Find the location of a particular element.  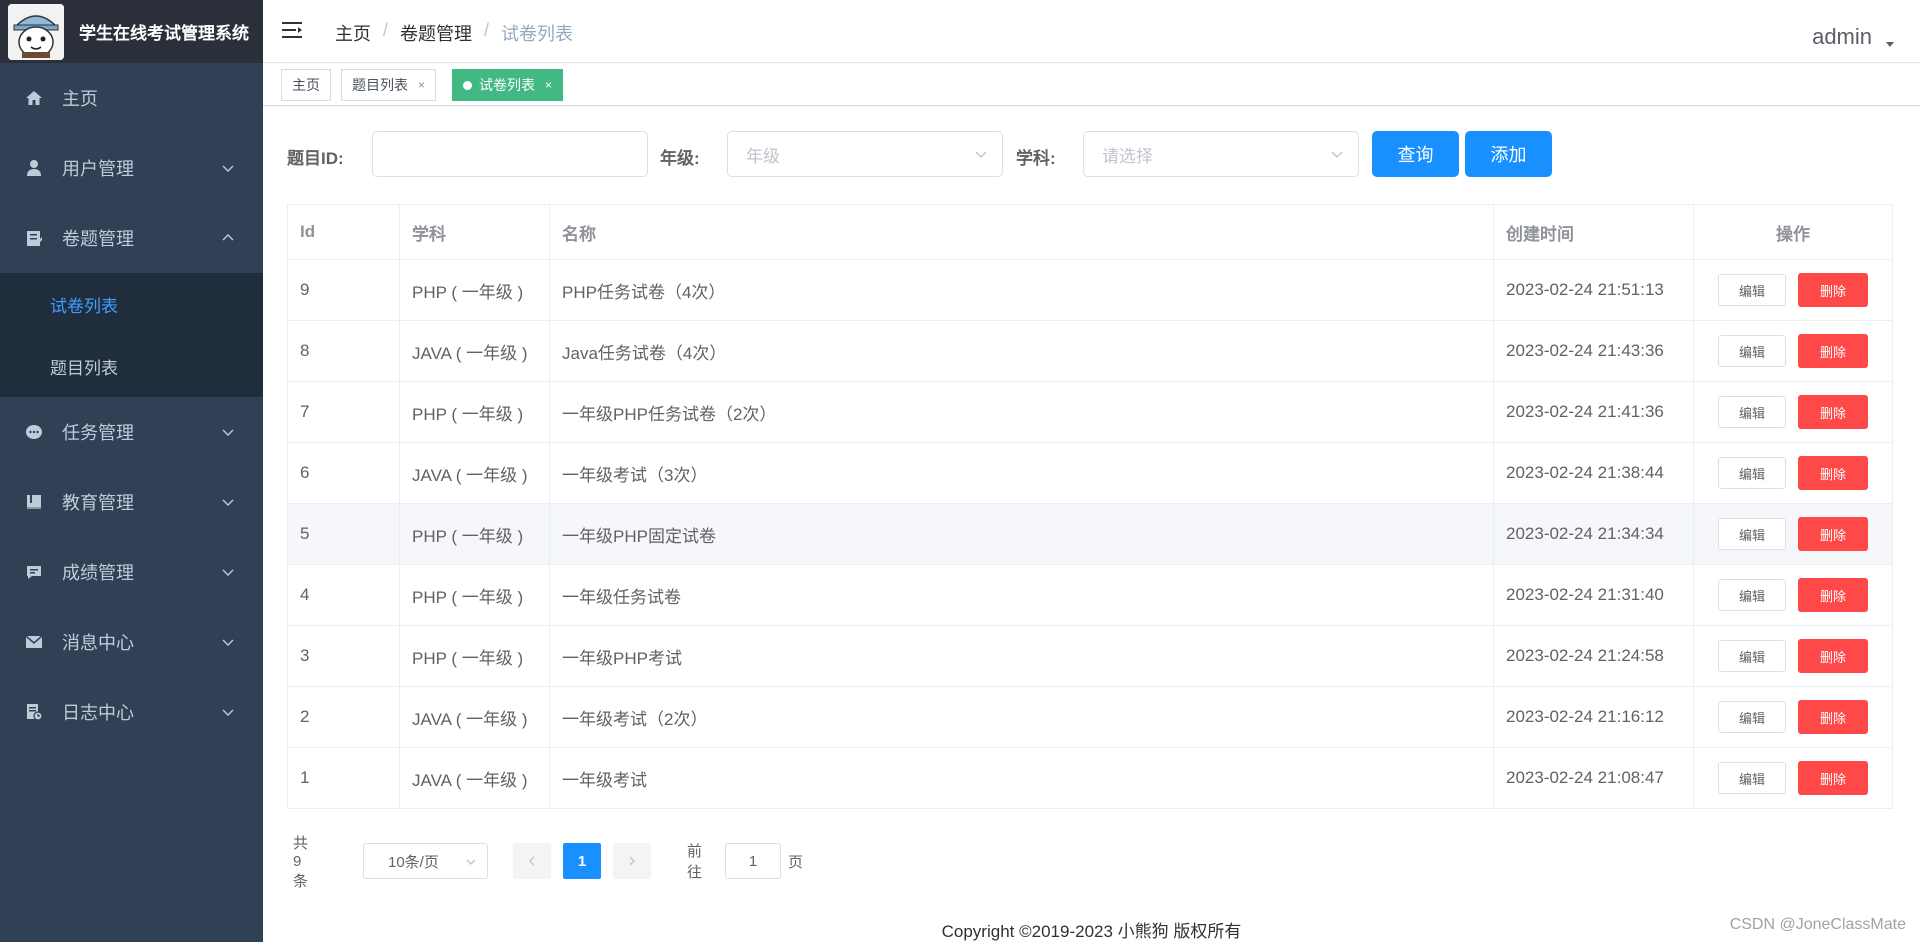

cell-id: 1 is located at coordinates (344, 778).